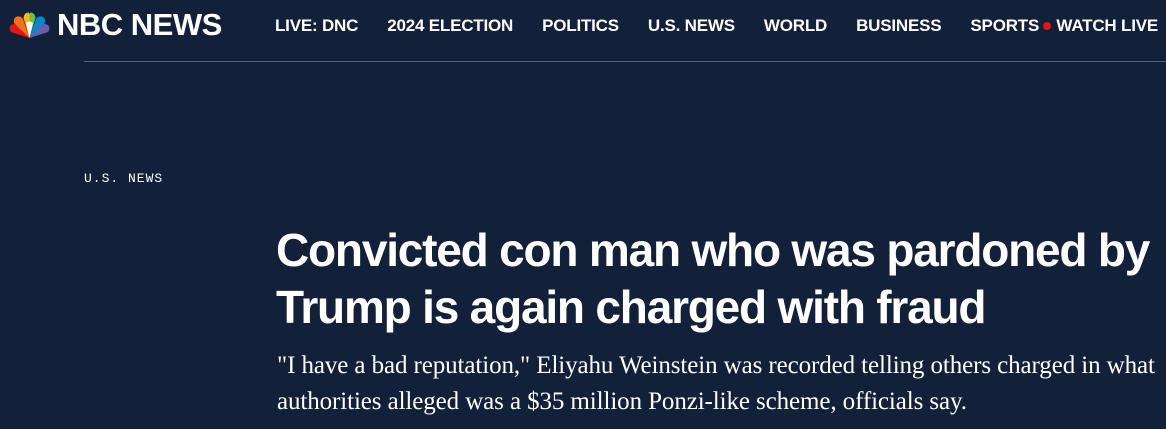 The width and height of the screenshot is (1166, 429). What do you see at coordinates (1107, 25) in the screenshot?
I see `watch-live-label: WATCH LIVE` at bounding box center [1107, 25].